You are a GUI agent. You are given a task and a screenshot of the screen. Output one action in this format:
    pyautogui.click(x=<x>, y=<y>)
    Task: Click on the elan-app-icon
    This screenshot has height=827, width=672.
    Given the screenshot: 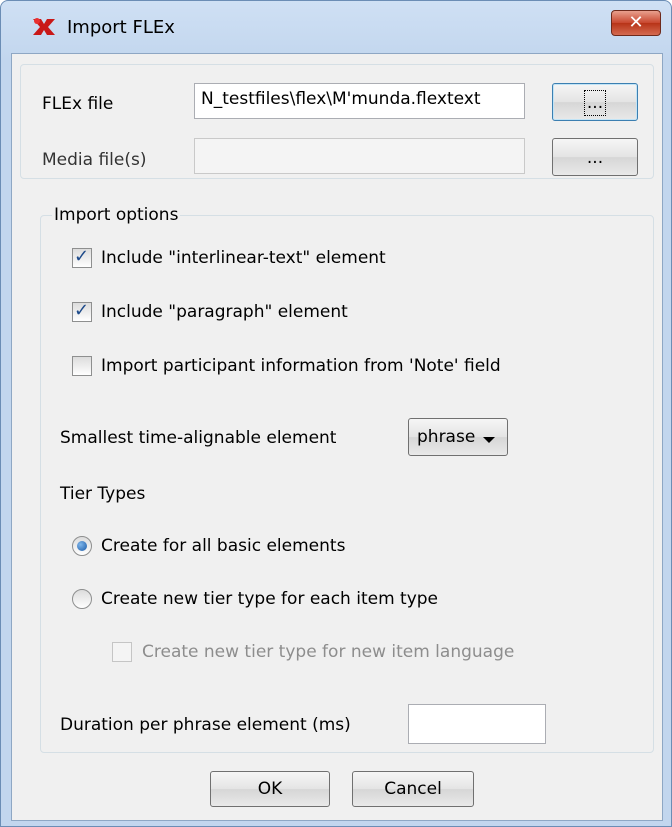 What is the action you would take?
    pyautogui.click(x=44, y=26)
    